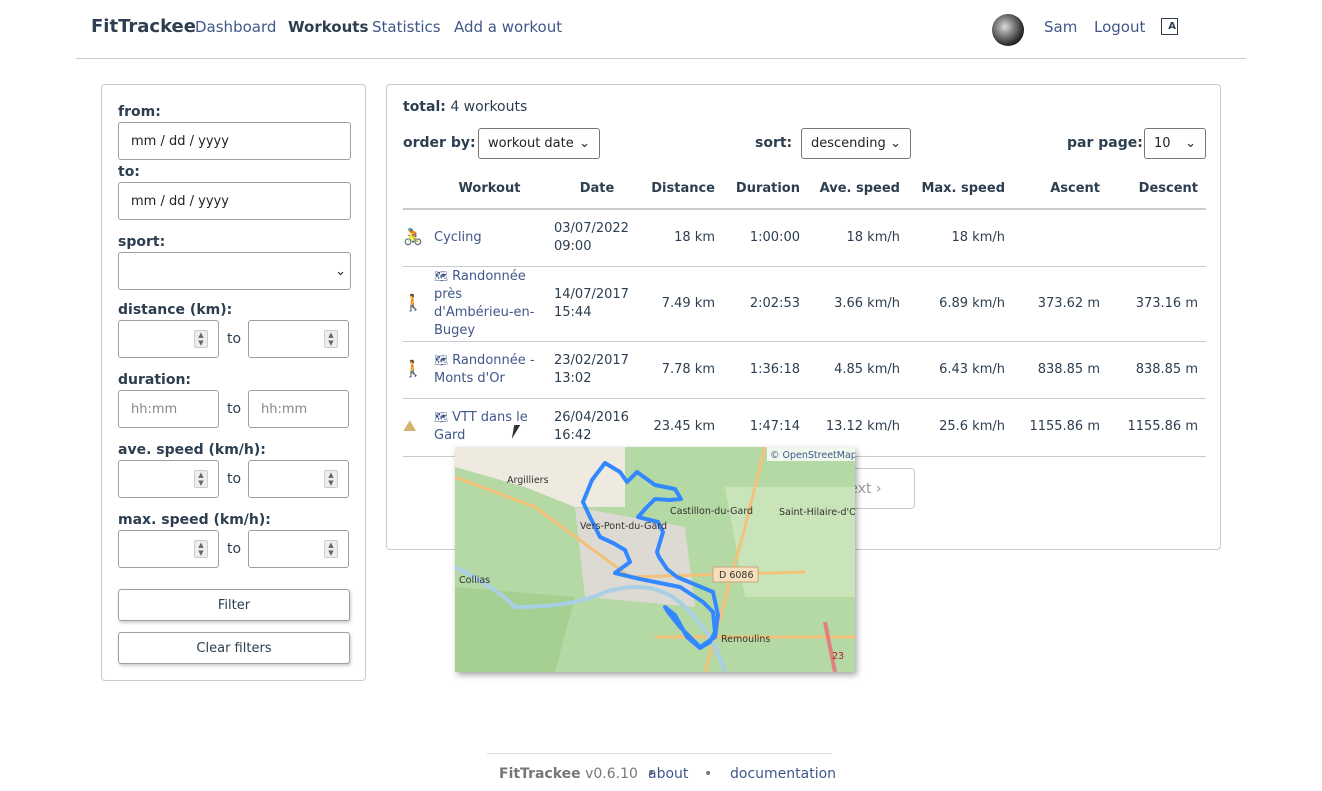 This screenshot has height=791, width=1322. I want to click on footer-divider, so click(659, 753).